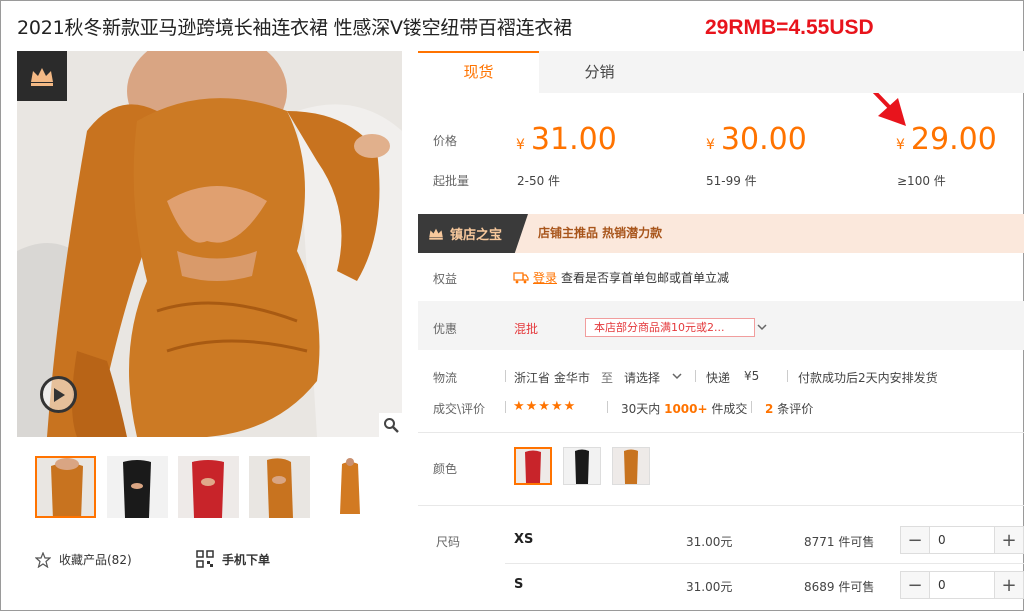  What do you see at coordinates (729, 409) in the screenshot?
I see `trades-count-suffix: 件成交` at bounding box center [729, 409].